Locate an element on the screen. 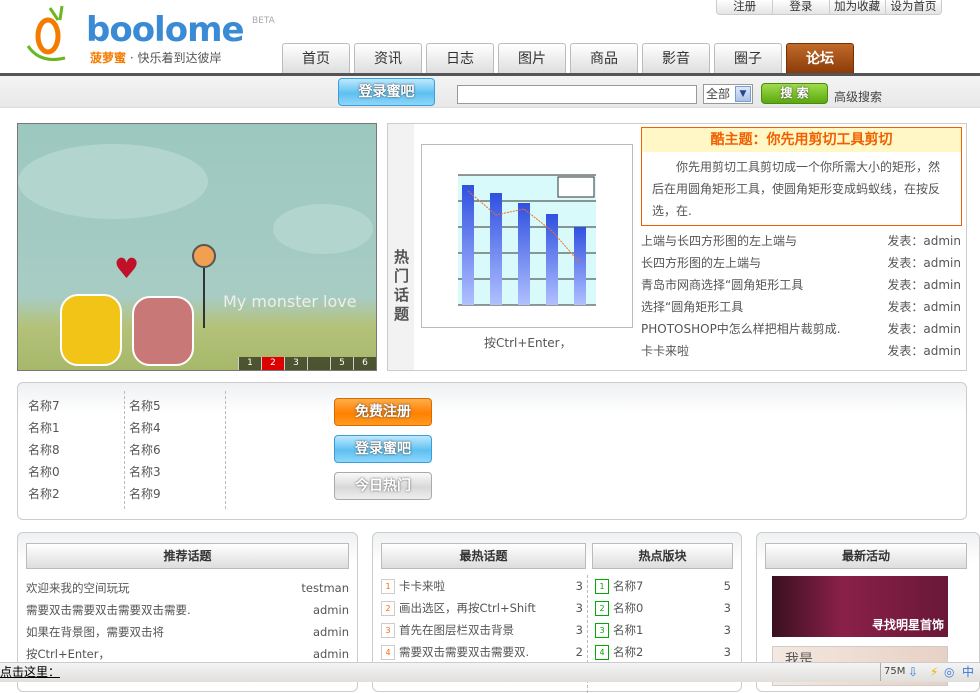 The width and height of the screenshot is (980, 693). member-column-2: 名称5 名称4 名称6 名称3 名称9 is located at coordinates (169, 450).